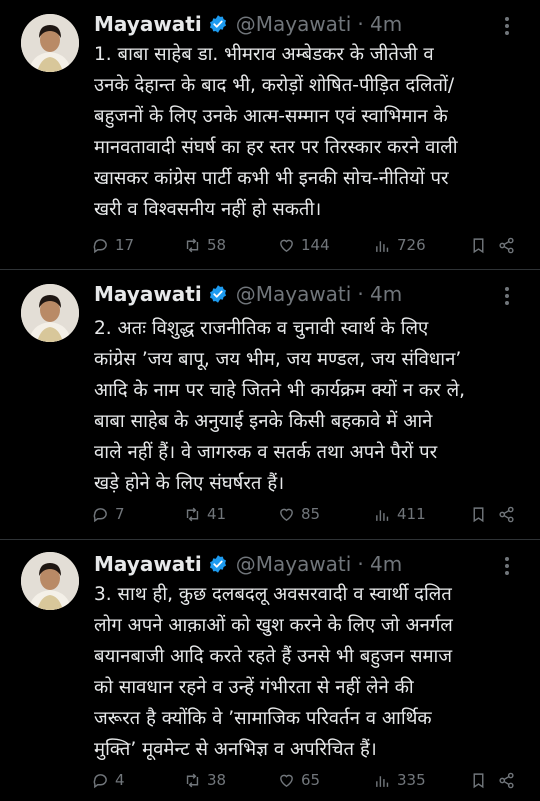  Describe the element at coordinates (217, 245) in the screenshot. I see `retweet-count: 58` at that location.